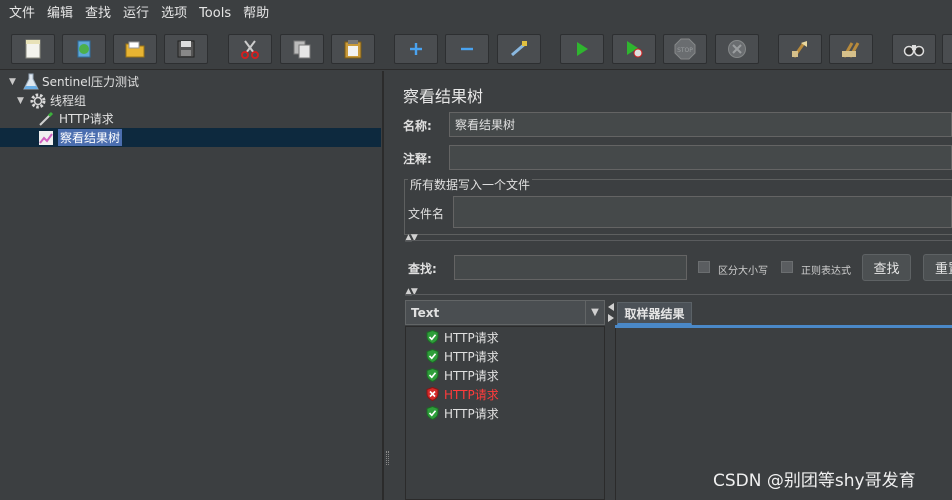 The height and width of the screenshot is (500, 952). Describe the element at coordinates (98, 14) in the screenshot. I see `menu-search: 查找` at that location.